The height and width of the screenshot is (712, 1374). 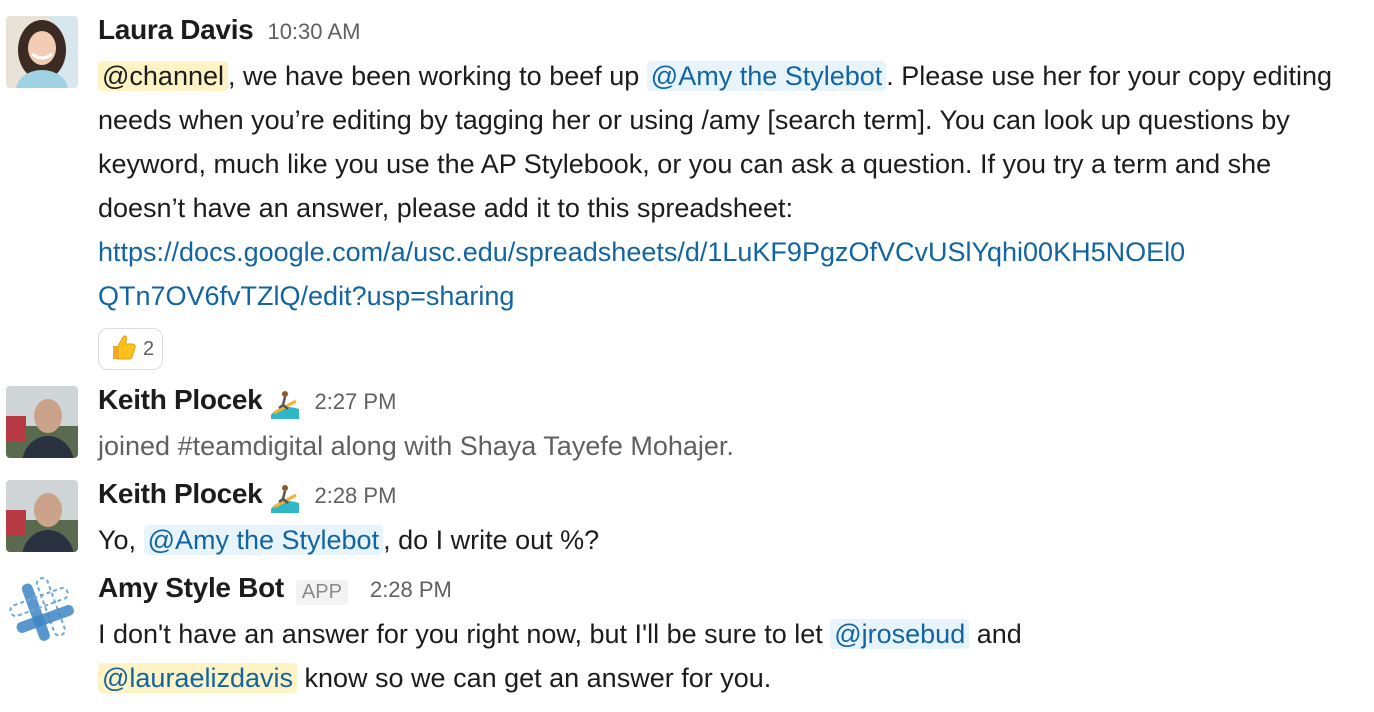 I want to click on message-text: , we have been working to beef up, so click(x=437, y=76).